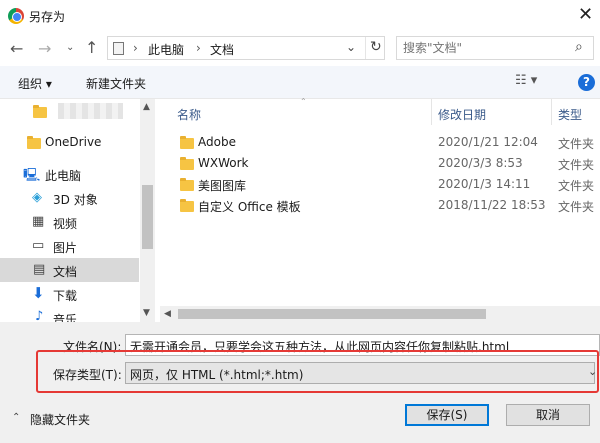 The width and height of the screenshot is (600, 443). What do you see at coordinates (365, 48) in the screenshot?
I see `divider` at bounding box center [365, 48].